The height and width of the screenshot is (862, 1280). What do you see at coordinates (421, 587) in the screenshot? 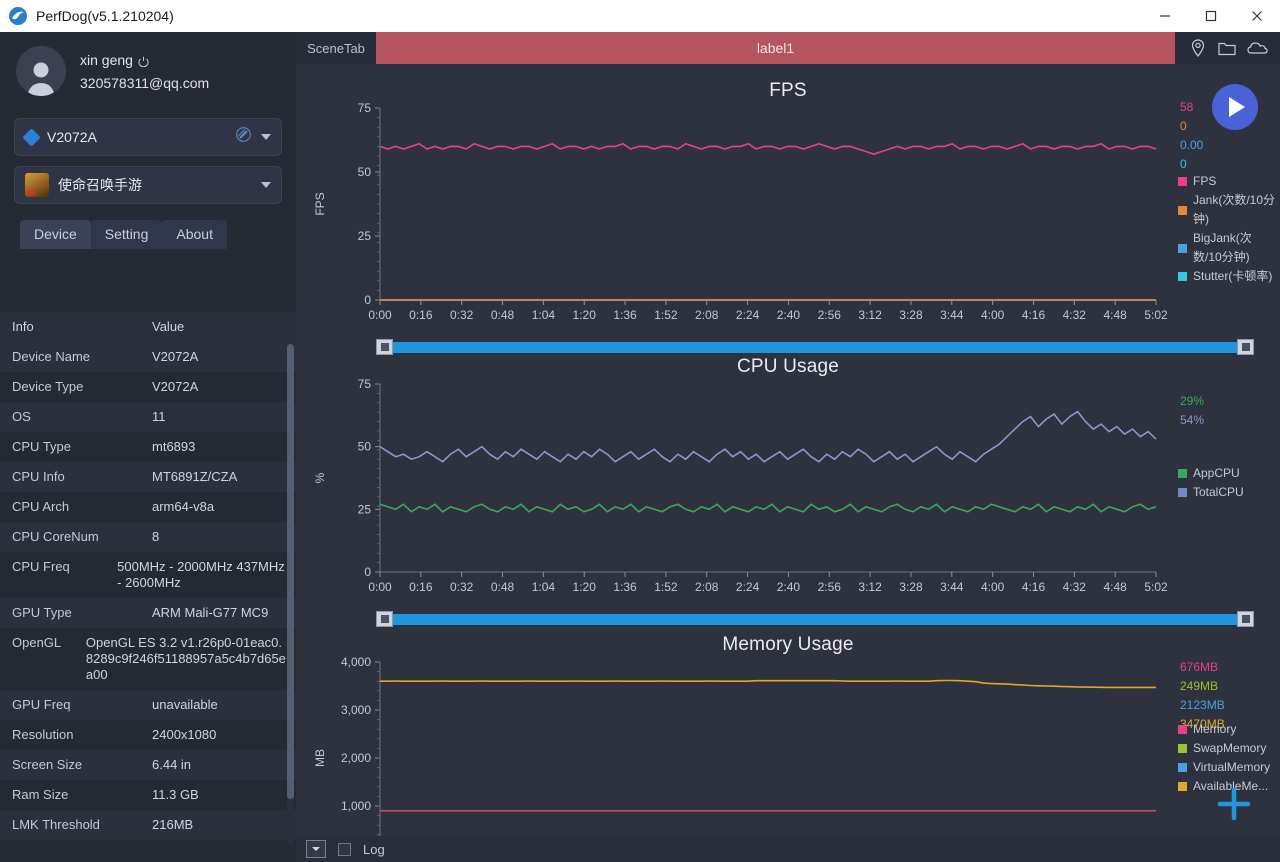
I see `x-tick-label: 0:16` at bounding box center [421, 587].